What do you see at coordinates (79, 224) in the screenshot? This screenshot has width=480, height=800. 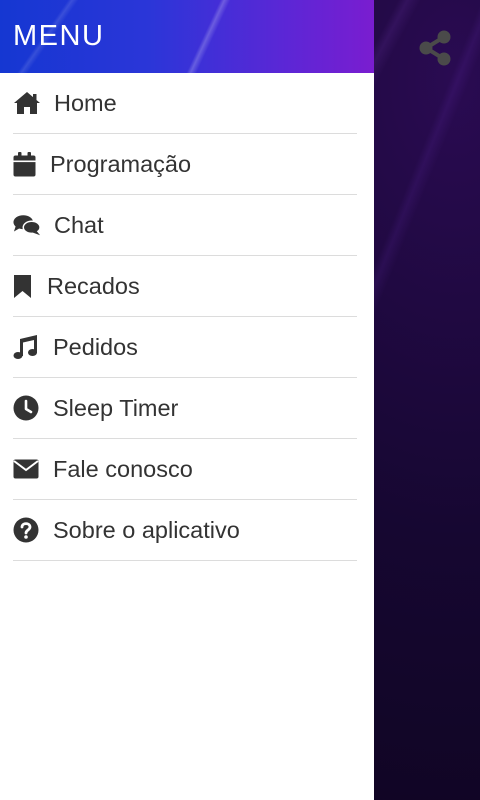 I see `menu-label-chat: Chat` at bounding box center [79, 224].